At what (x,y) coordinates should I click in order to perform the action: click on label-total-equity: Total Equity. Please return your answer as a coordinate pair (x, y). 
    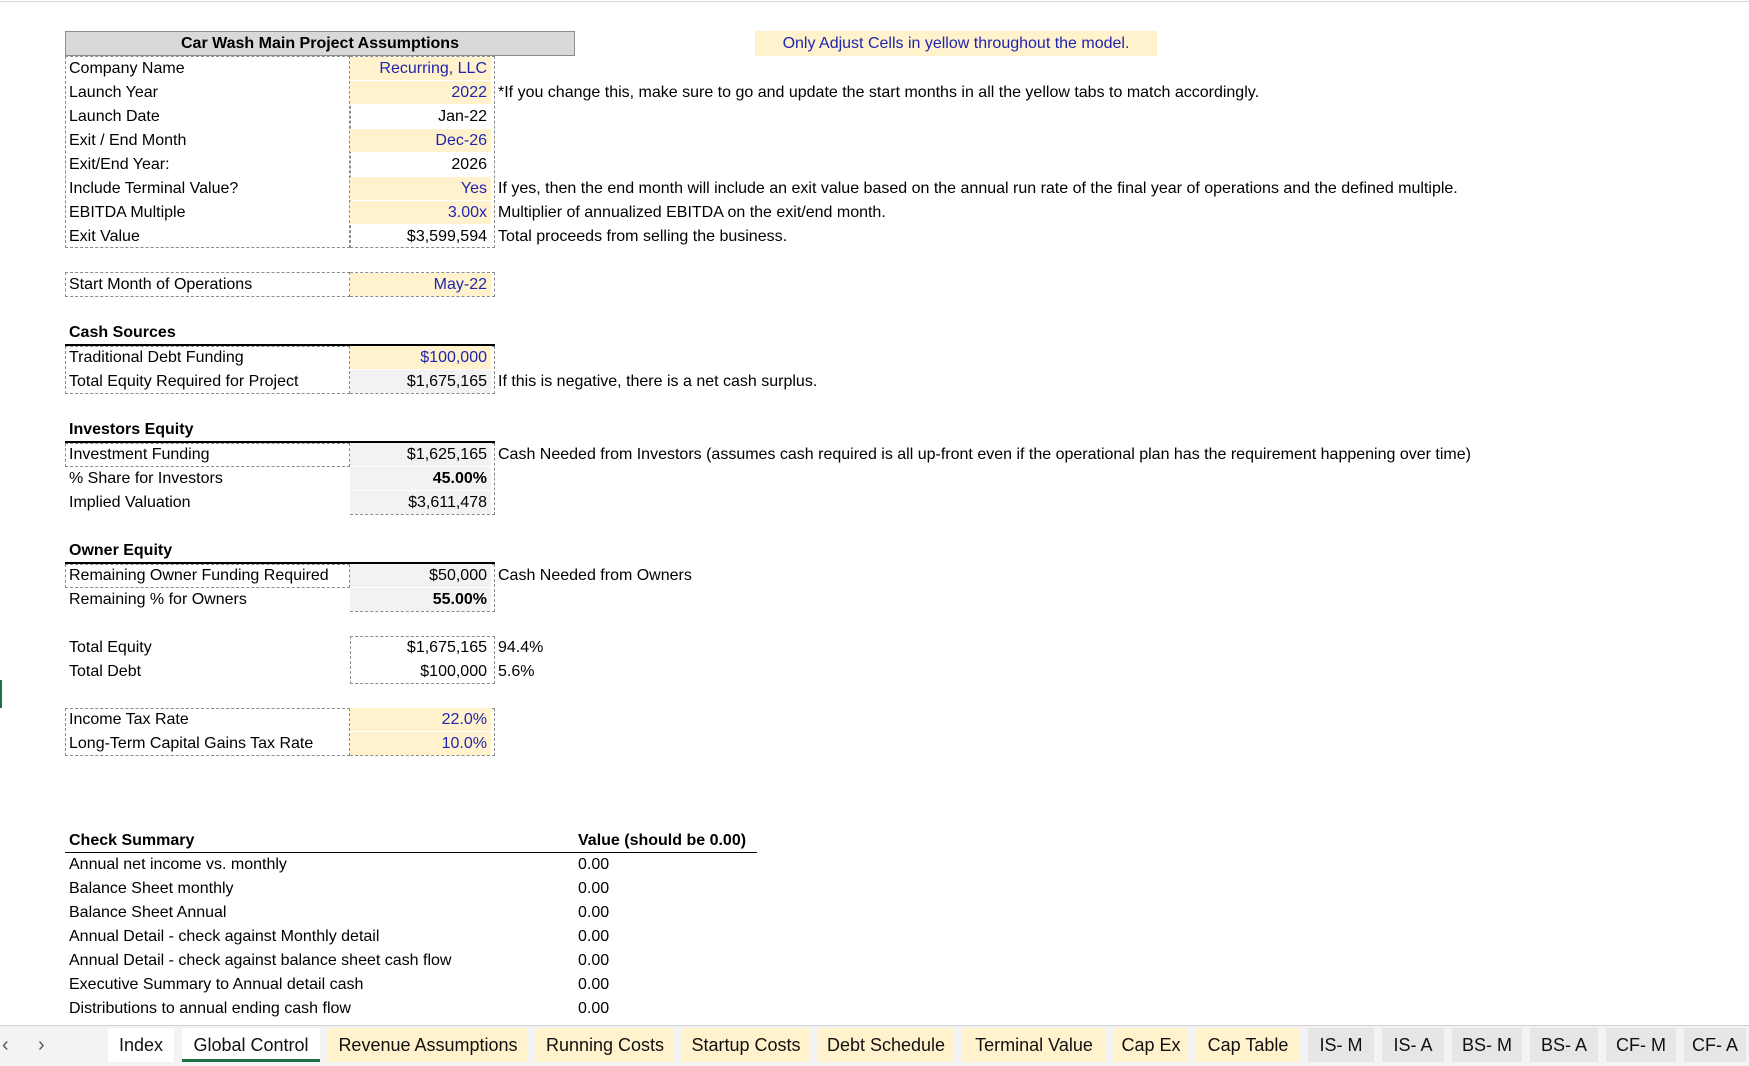
    Looking at the image, I should click on (110, 647).